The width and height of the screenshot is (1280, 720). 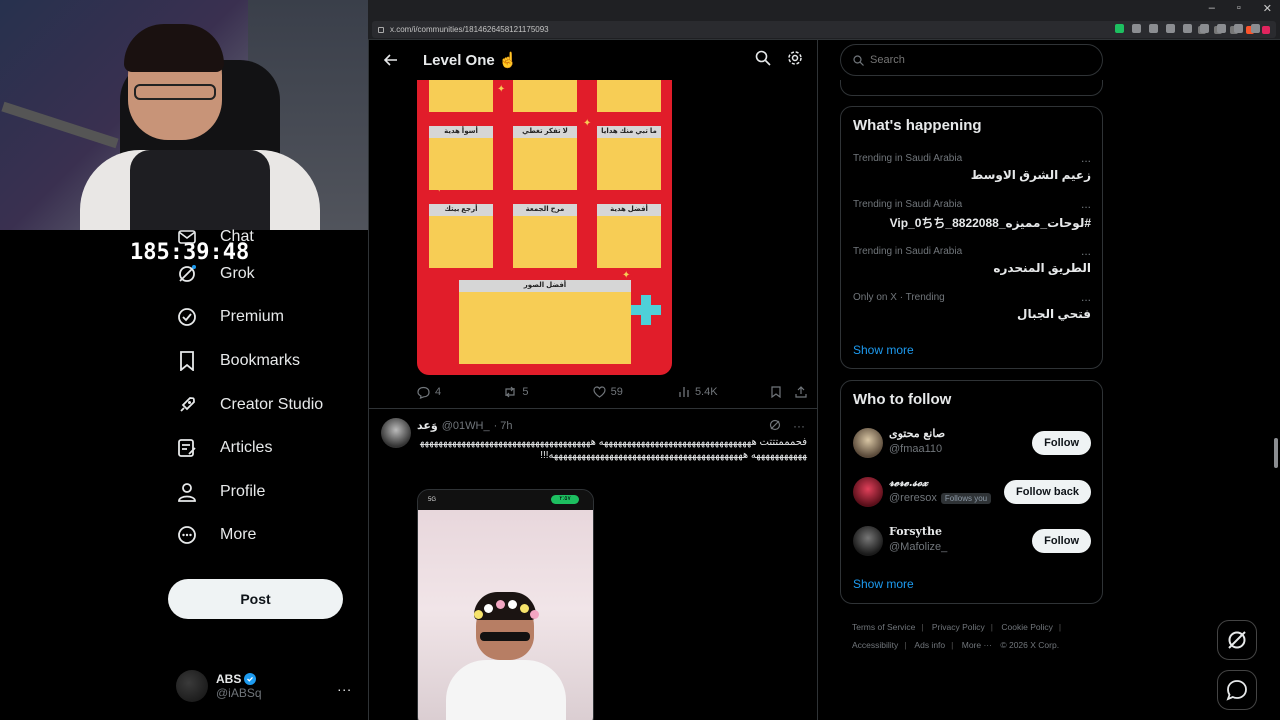 I want to click on like-button: 59, so click(x=635, y=392).